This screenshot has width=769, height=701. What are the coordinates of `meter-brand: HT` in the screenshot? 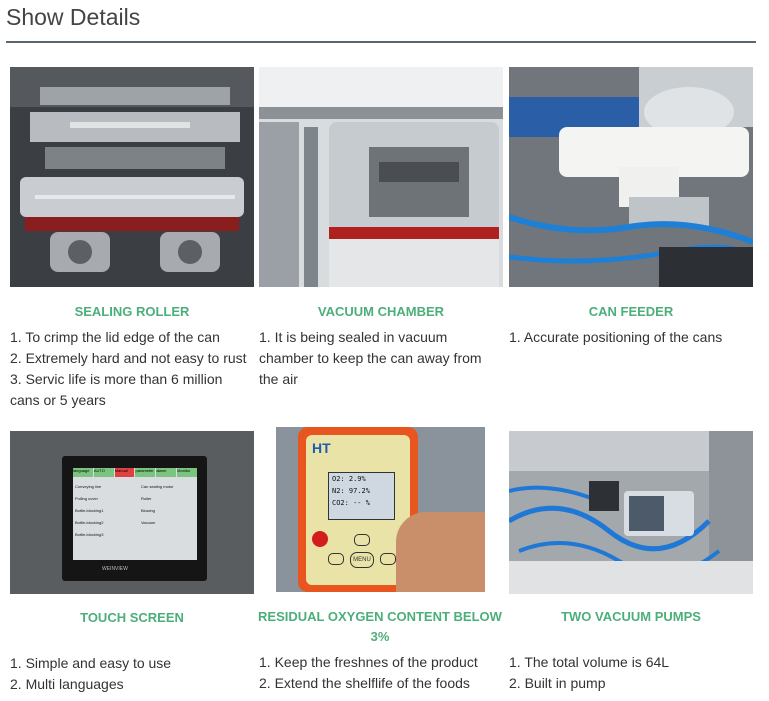 It's located at (321, 448).